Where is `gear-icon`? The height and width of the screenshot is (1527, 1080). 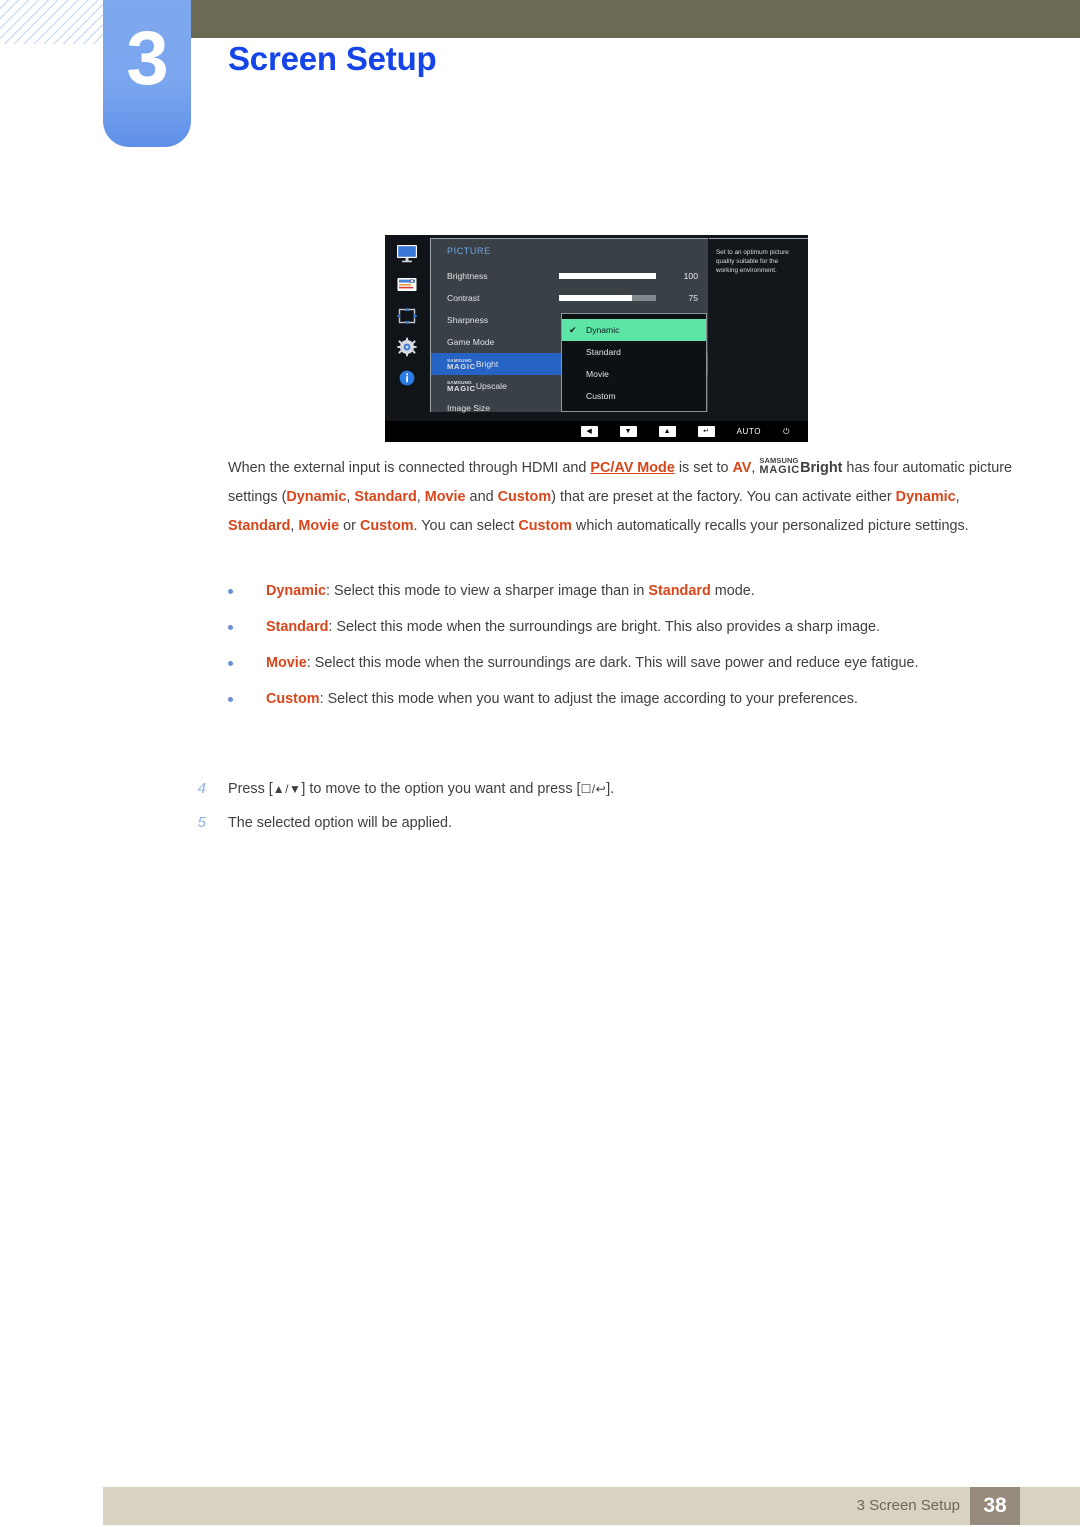
gear-icon is located at coordinates (407, 347).